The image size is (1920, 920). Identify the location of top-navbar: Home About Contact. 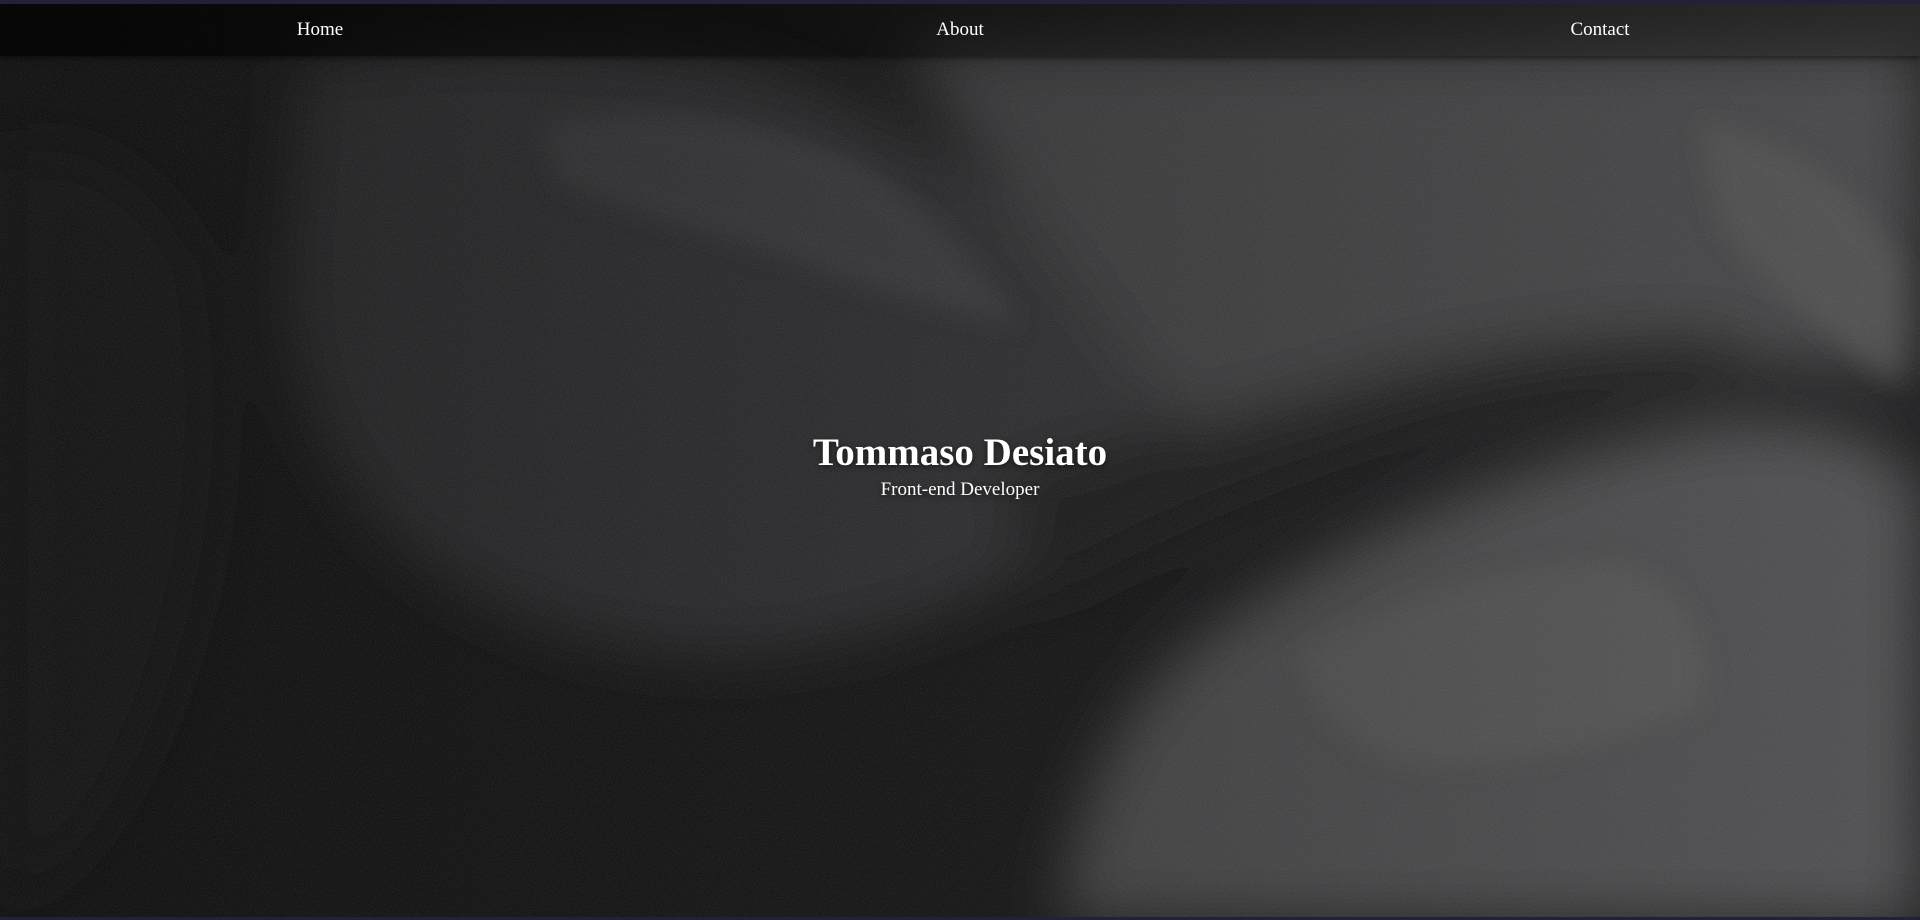
(960, 30).